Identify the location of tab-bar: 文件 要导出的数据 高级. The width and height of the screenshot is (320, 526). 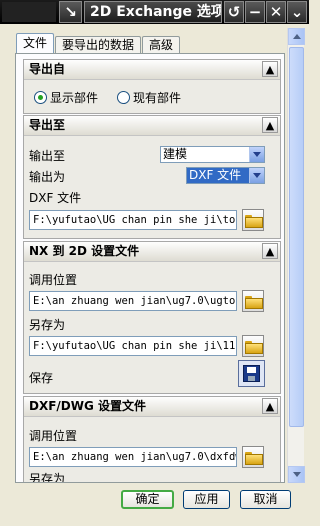
(98, 43).